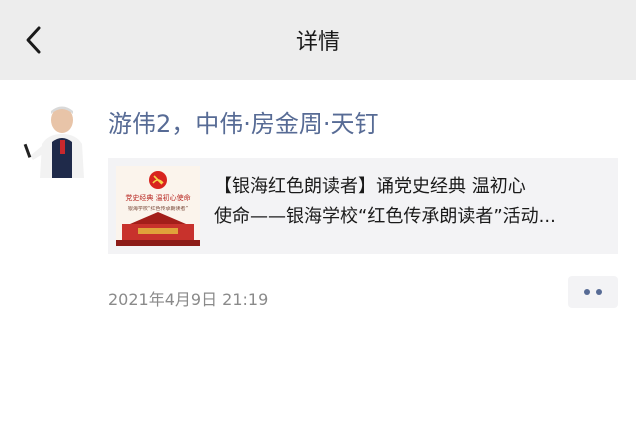  I want to click on article-thumbnail: 党史经典 温初心使命 银海学校“红色传承朗读者”, so click(158, 206).